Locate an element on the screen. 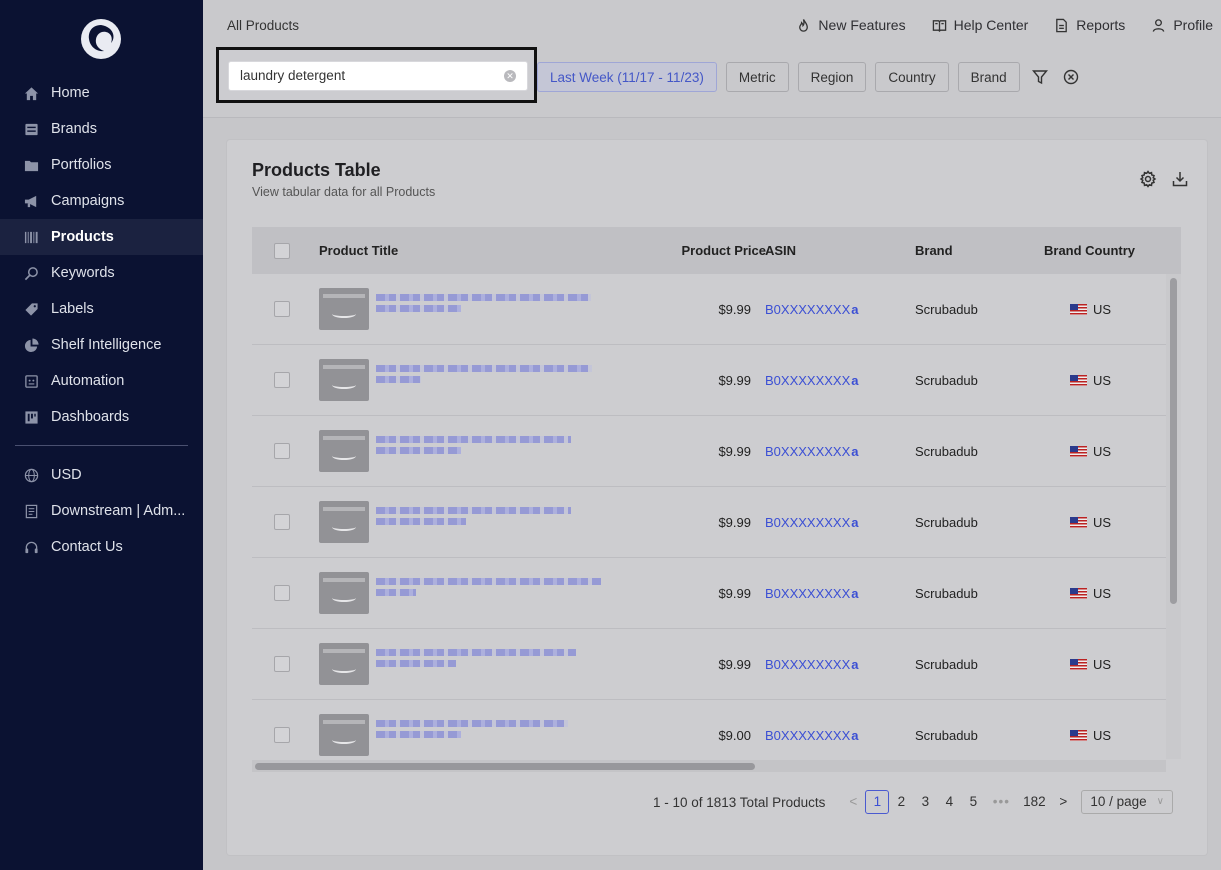  select-all-checkbox is located at coordinates (282, 250).